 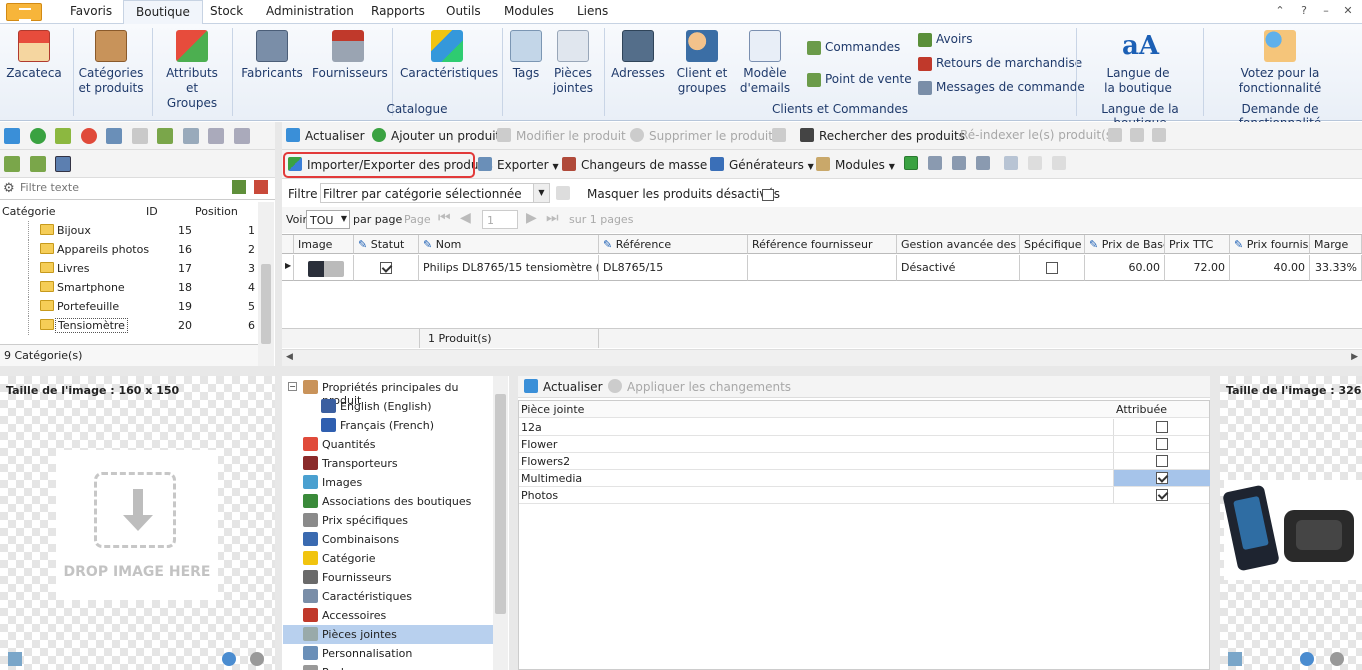 I want to click on prop-main-properties: − Propriétés principales du produit, so click(x=388, y=392).